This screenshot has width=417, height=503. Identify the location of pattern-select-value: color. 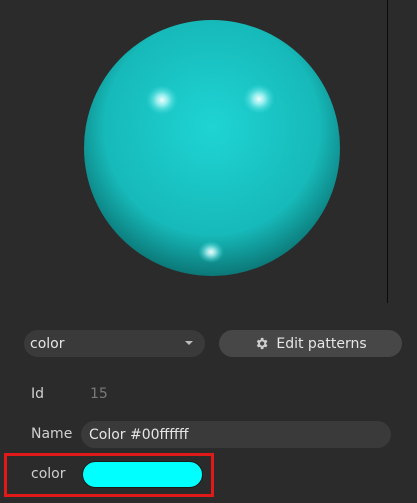
(47, 343).